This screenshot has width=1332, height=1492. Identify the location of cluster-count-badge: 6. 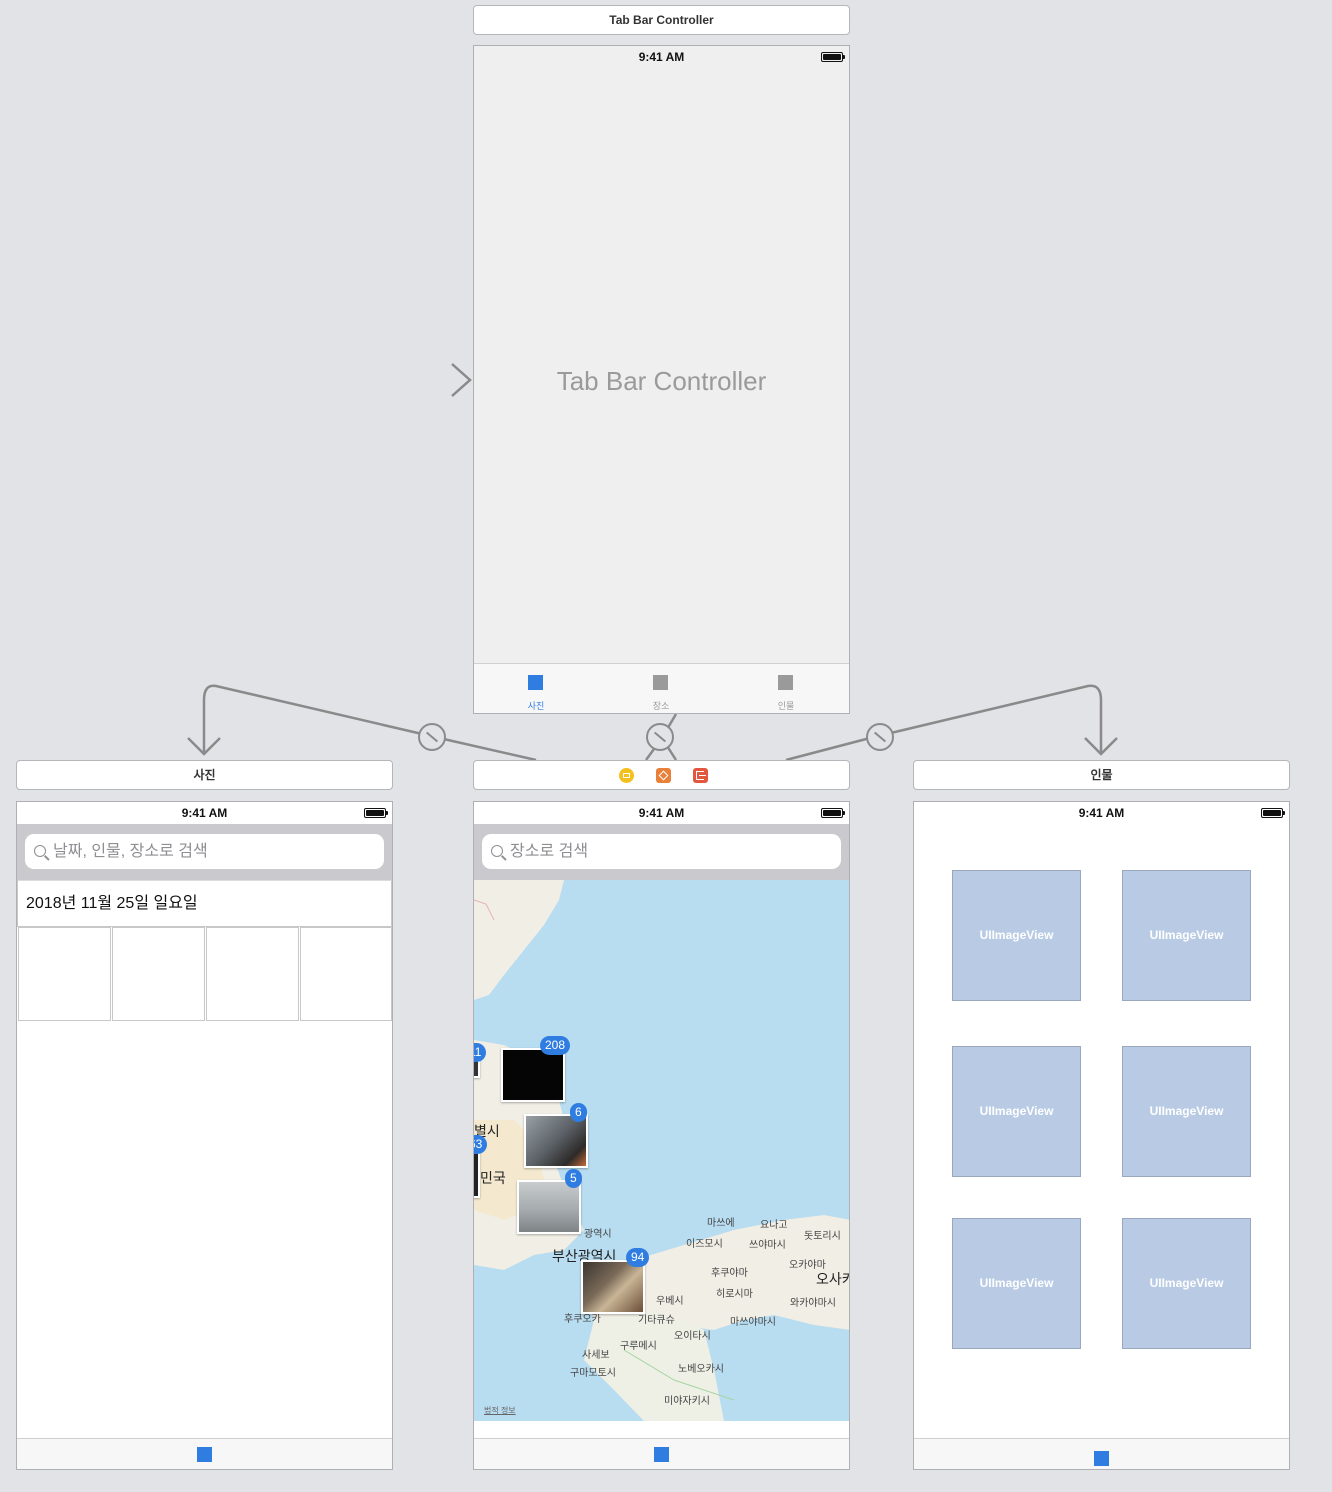
(578, 1112).